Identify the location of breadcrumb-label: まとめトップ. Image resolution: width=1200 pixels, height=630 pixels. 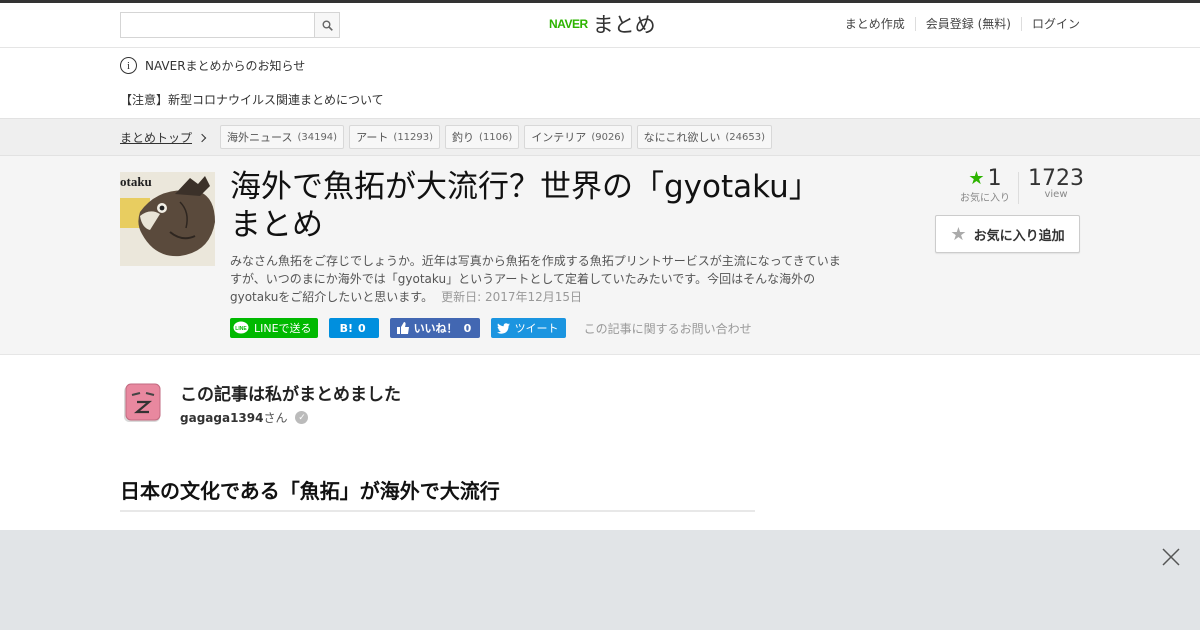
(156, 138).